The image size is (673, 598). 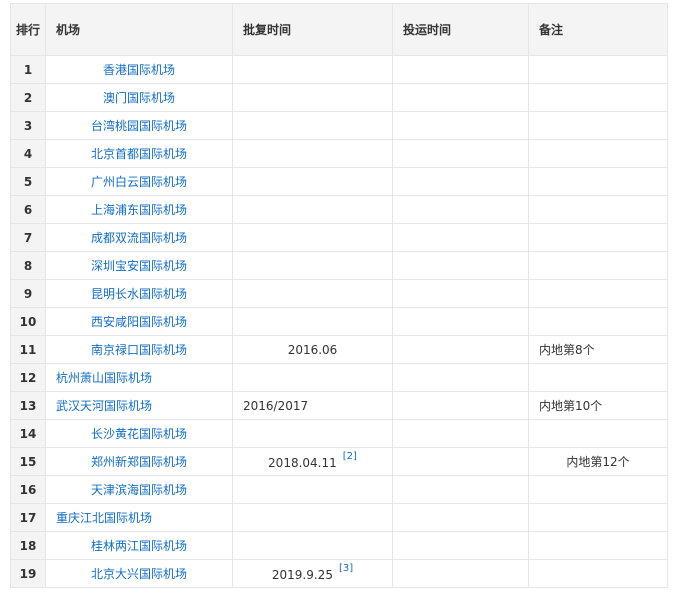 I want to click on airport-cell: 深圳宝安国际机场, so click(x=139, y=265).